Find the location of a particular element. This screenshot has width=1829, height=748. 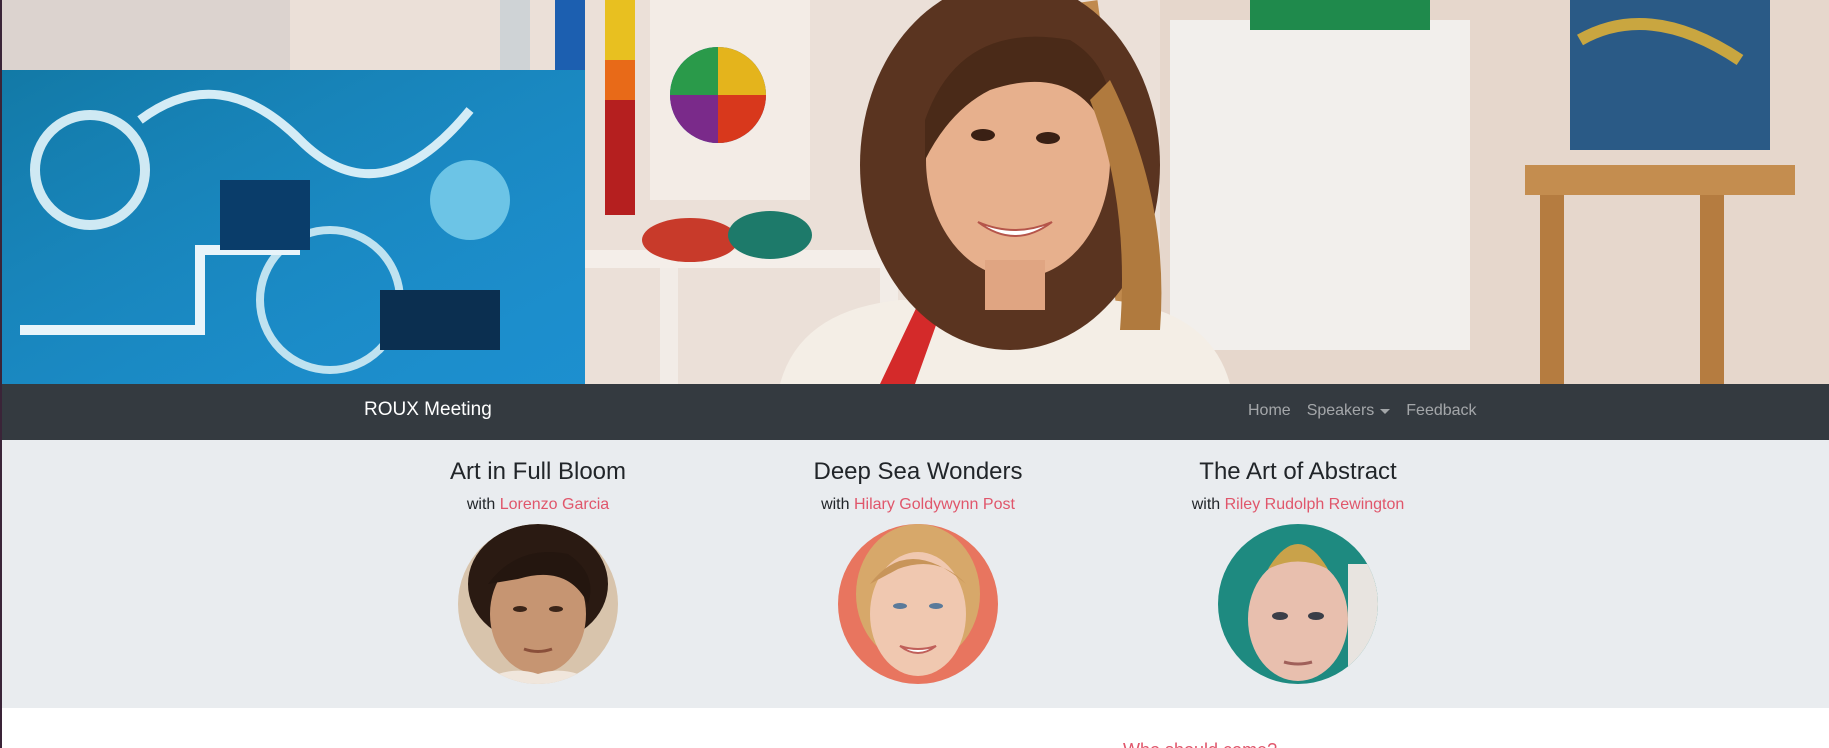

nav-home-label: Home is located at coordinates (1269, 410).